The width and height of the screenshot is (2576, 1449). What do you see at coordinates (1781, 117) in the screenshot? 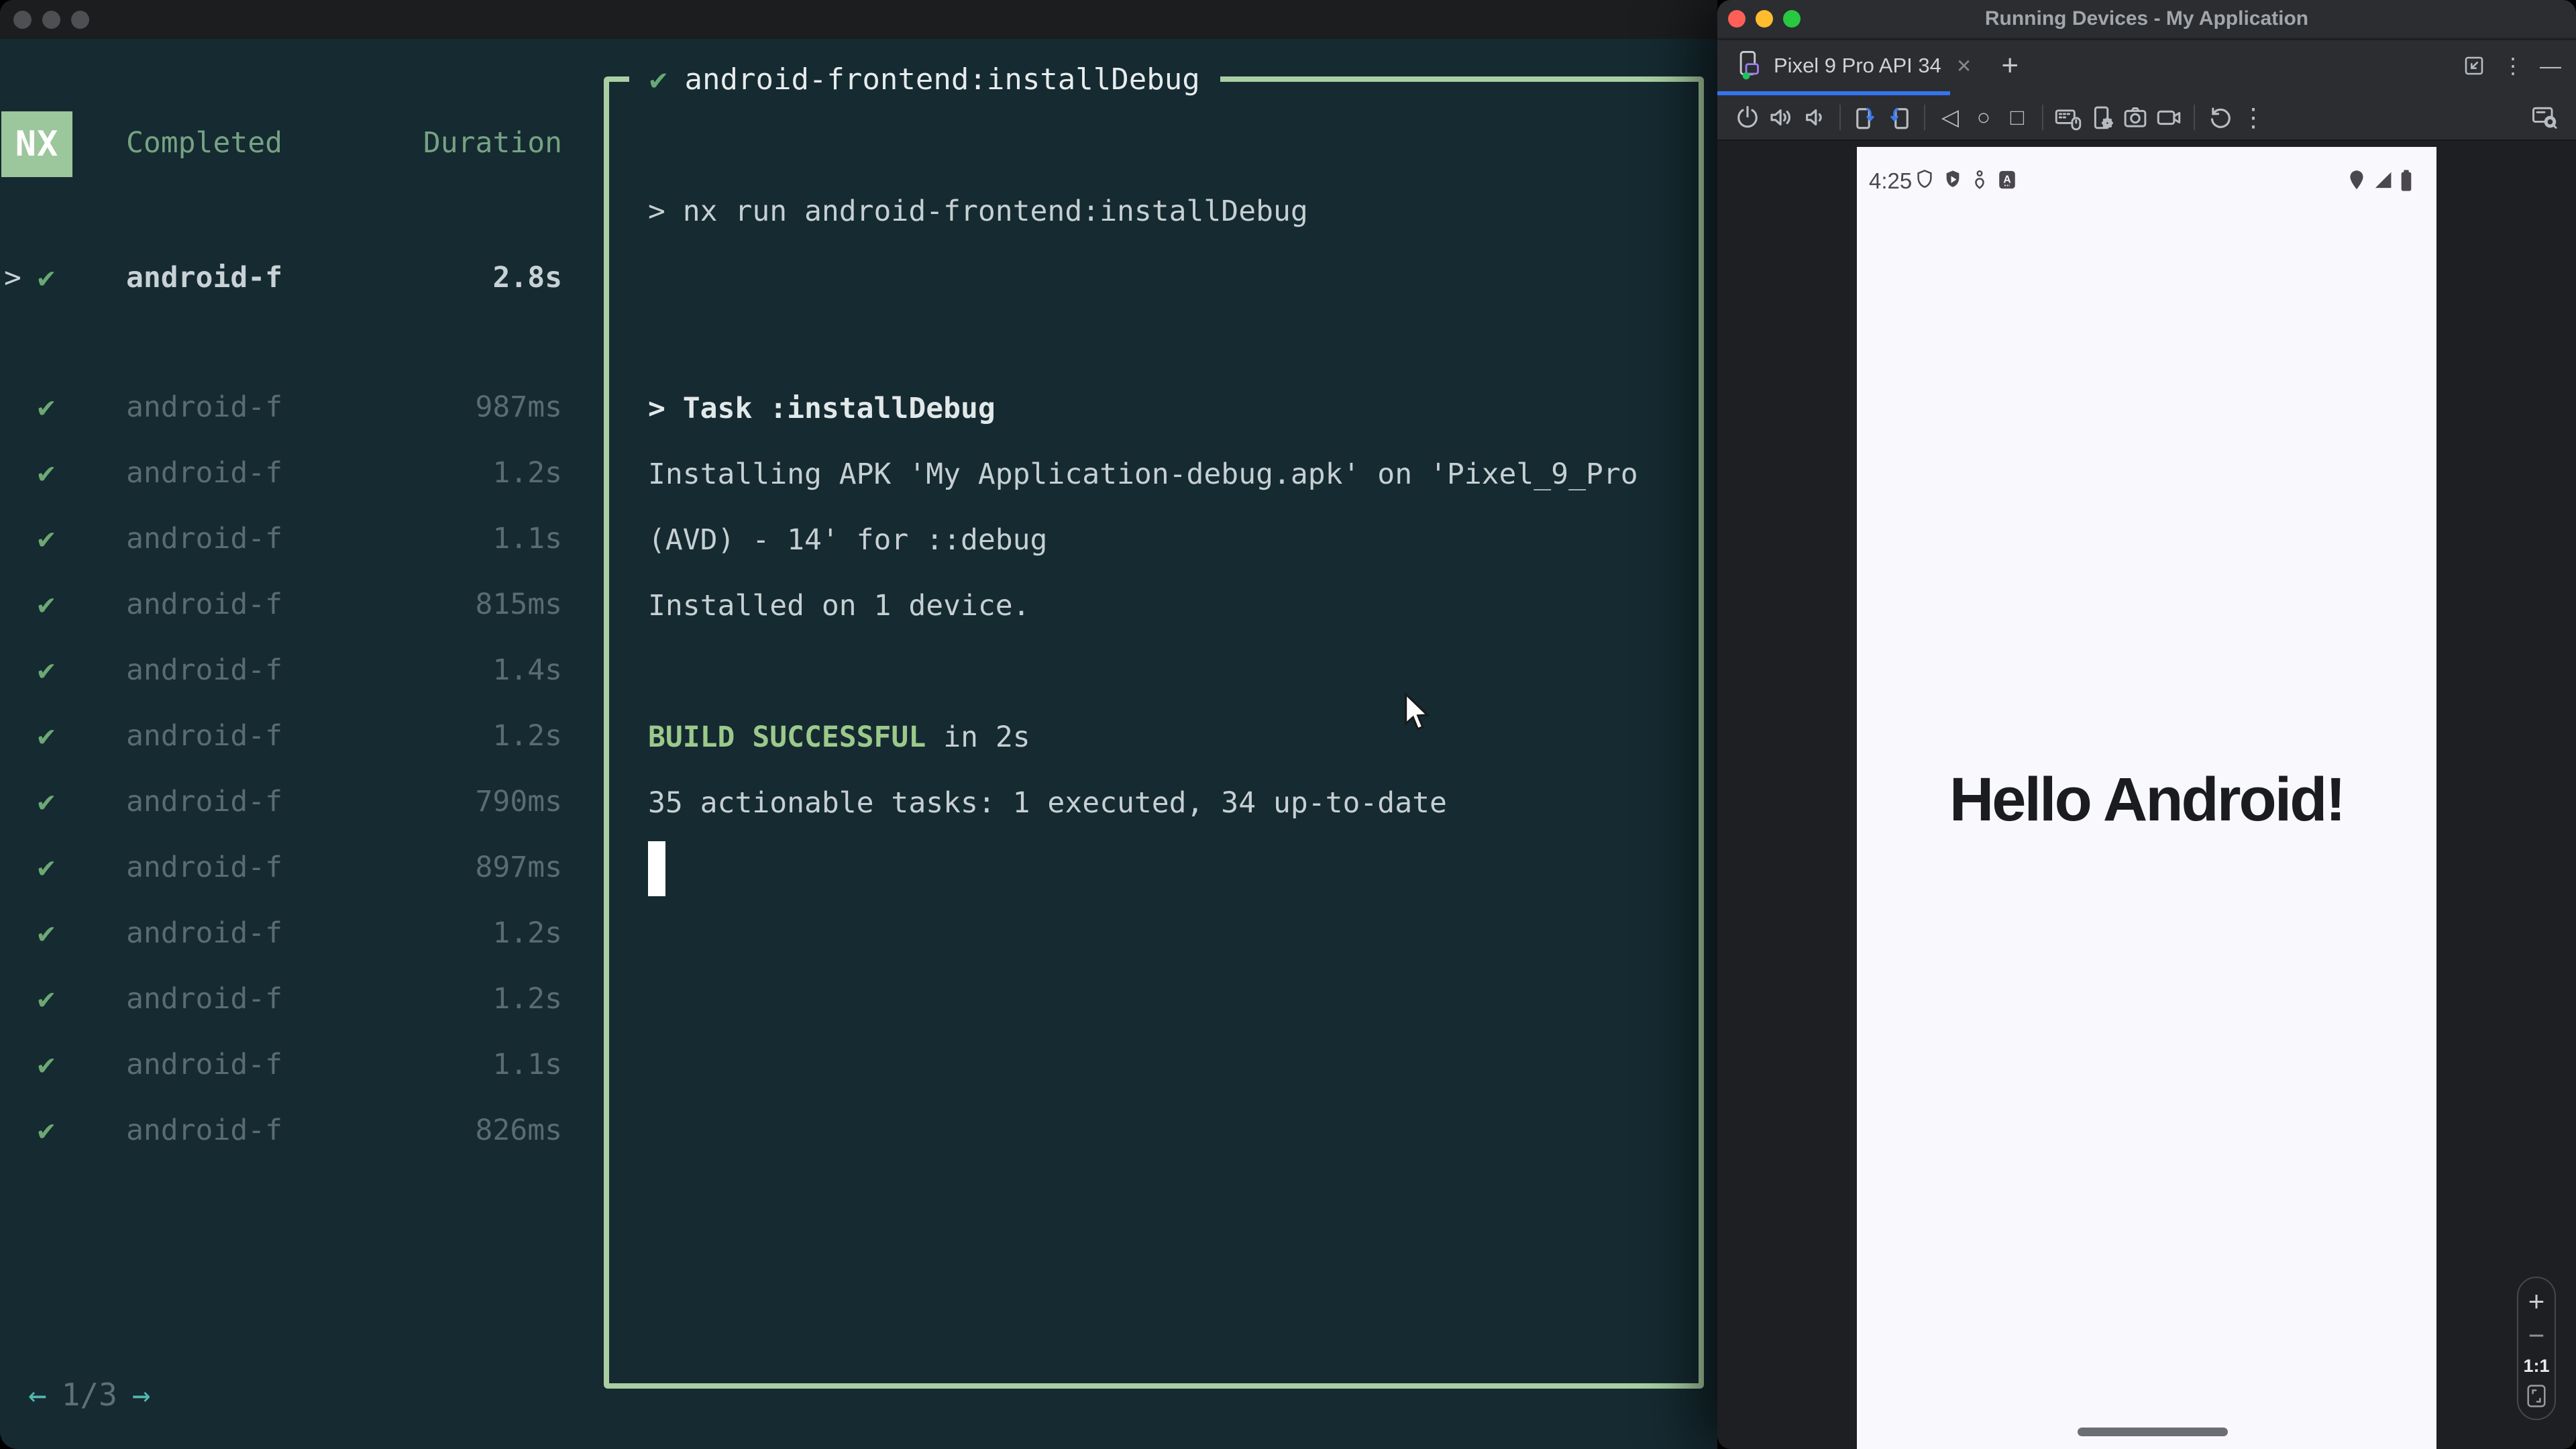
I see `volume-up-icon` at bounding box center [1781, 117].